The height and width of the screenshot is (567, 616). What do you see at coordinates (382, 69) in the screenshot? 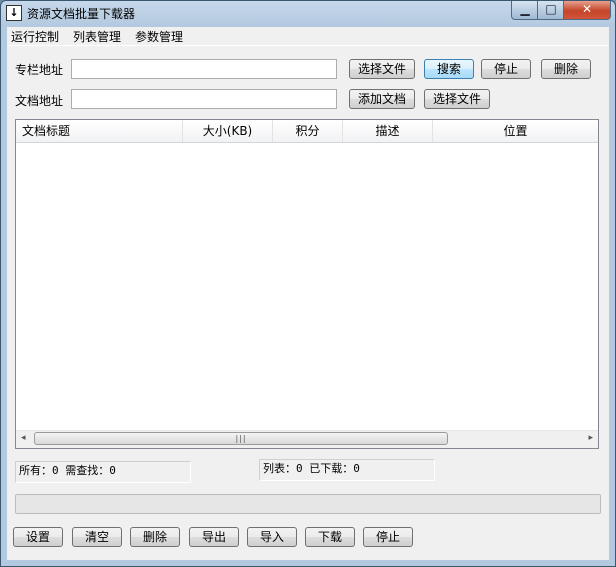
I see `select-file-button-1: 选择文件` at bounding box center [382, 69].